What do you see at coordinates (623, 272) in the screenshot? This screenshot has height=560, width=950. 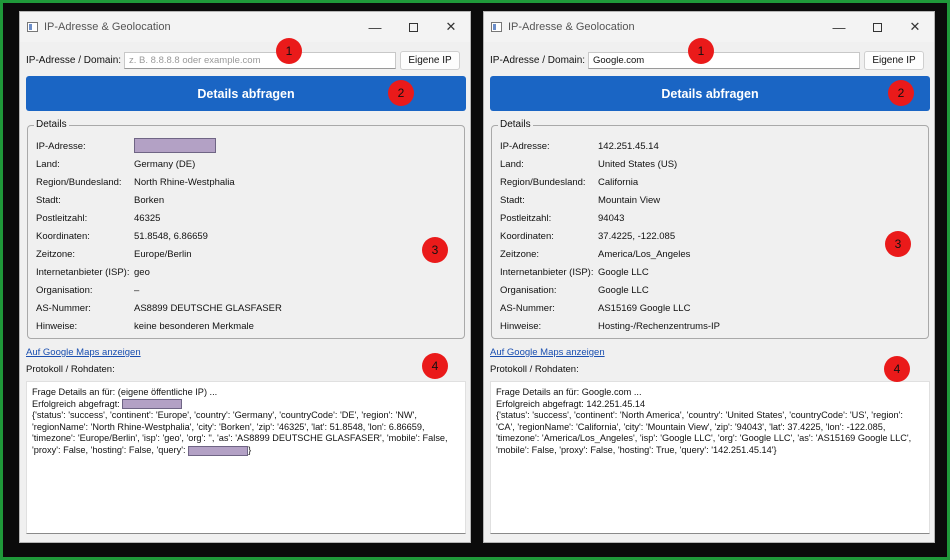 I see `detail-value-isp: Google LLC` at bounding box center [623, 272].